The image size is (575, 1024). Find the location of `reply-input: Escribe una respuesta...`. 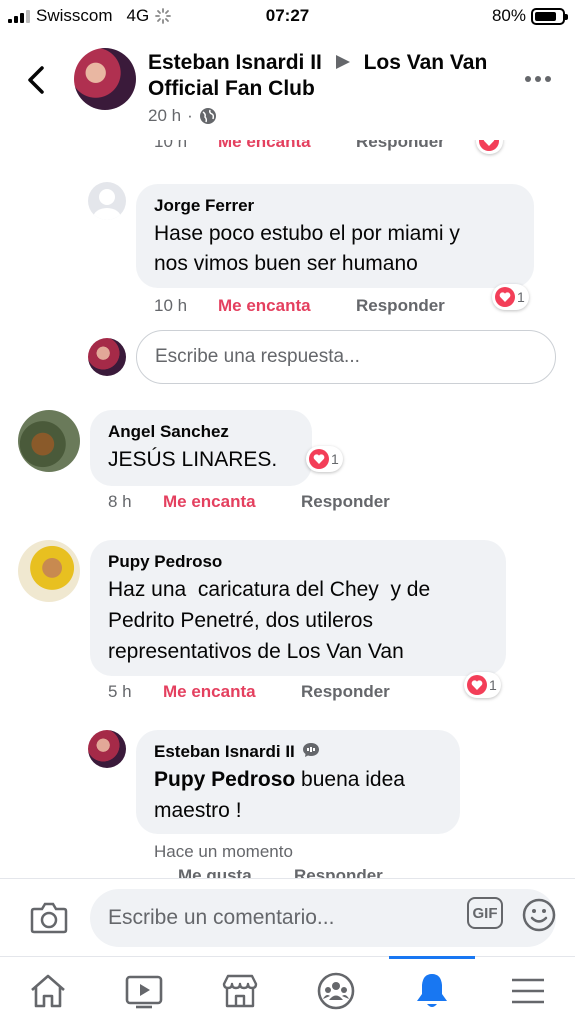

reply-input: Escribe una respuesta... is located at coordinates (346, 357).